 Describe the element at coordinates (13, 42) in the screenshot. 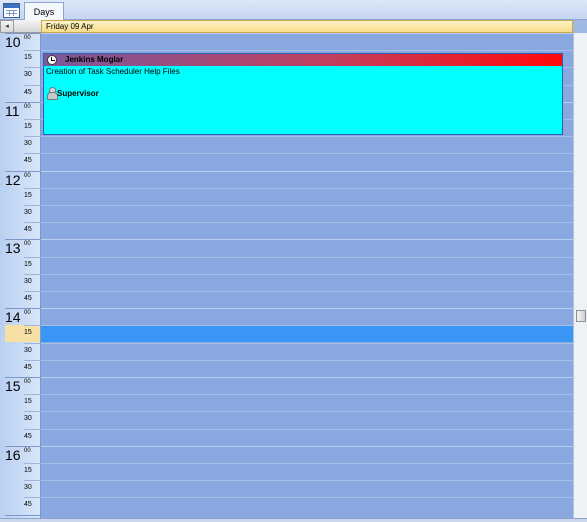

I see `hour-label: 10` at that location.